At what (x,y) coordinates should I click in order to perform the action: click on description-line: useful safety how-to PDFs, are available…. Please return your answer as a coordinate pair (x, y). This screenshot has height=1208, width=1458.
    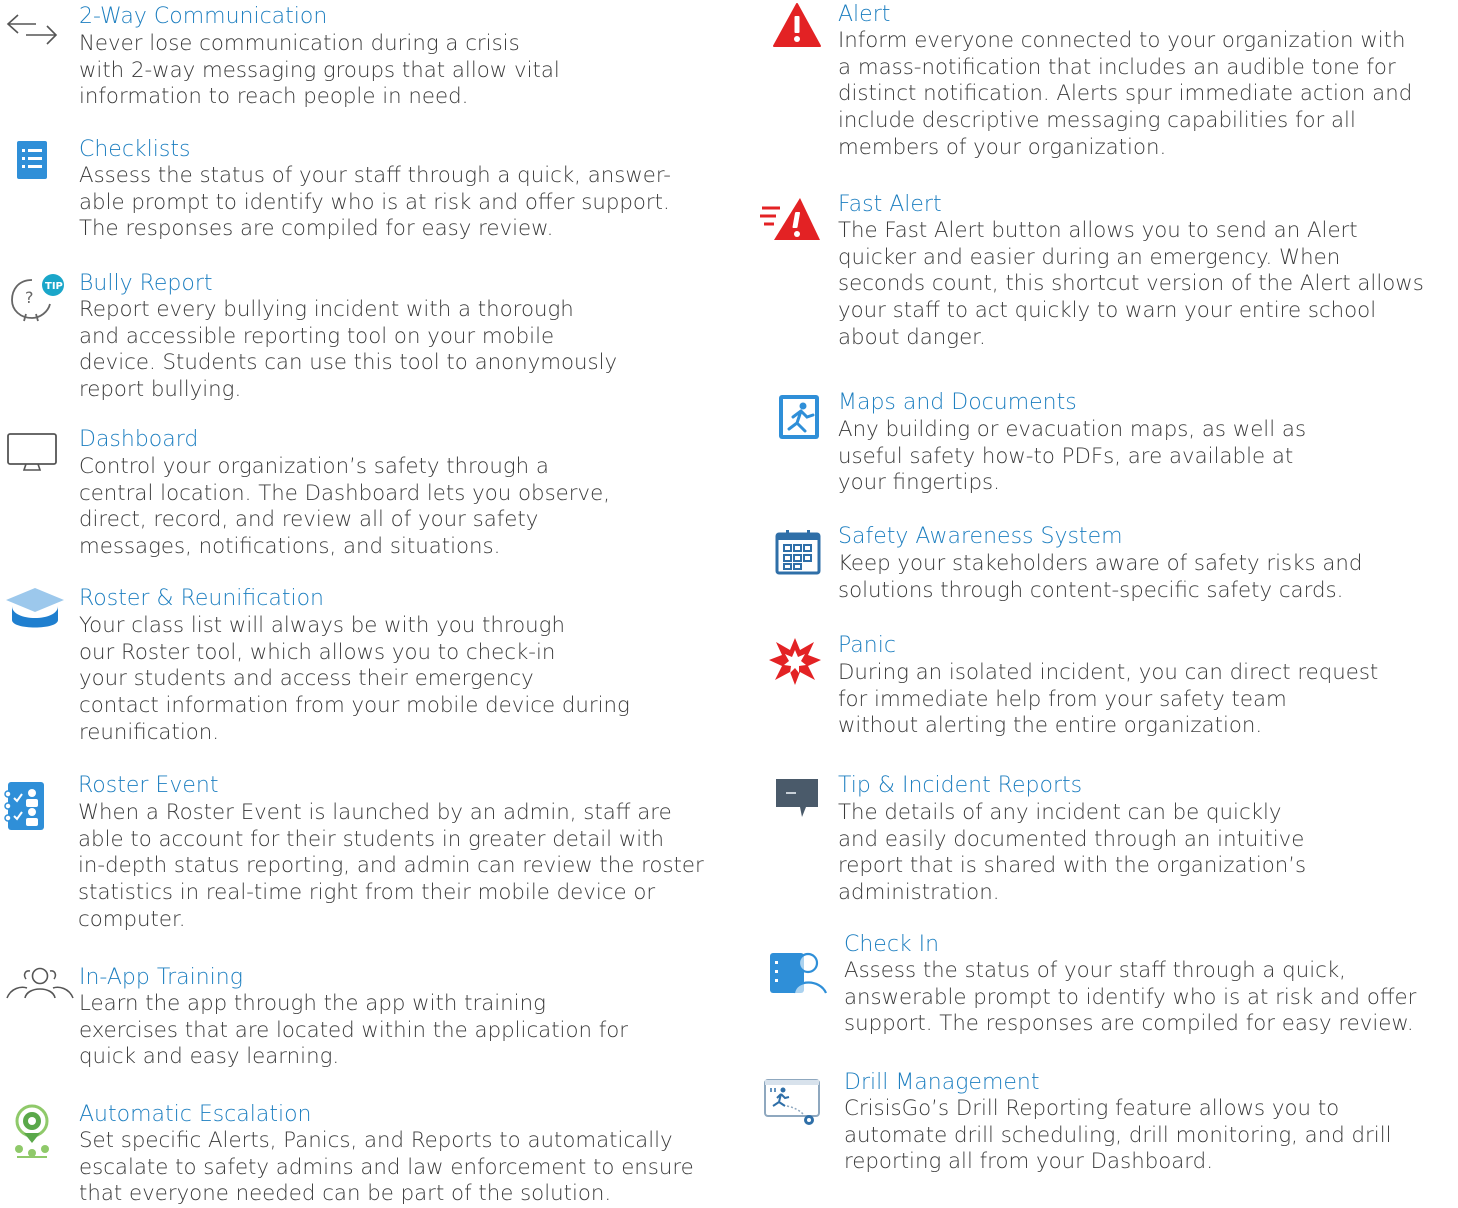
    Looking at the image, I should click on (1066, 456).